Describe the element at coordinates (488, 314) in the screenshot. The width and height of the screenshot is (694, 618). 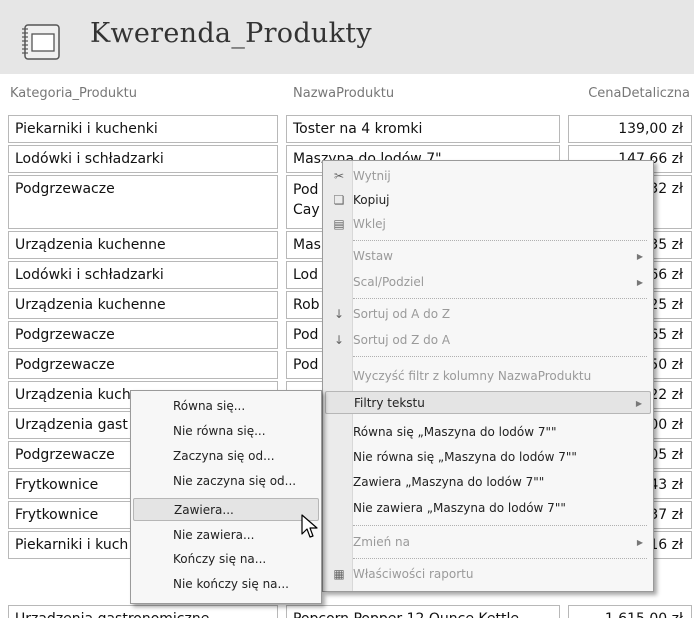
I see `menu-item-sort-ascending: ↓ Sortuj od A do Z` at that location.